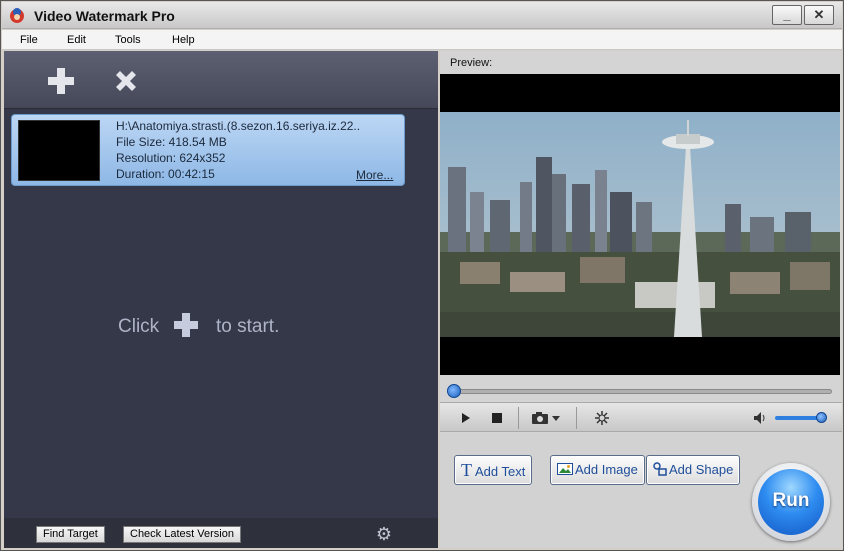 This screenshot has width=844, height=551. I want to click on file-size: File Size: 418.54 MB, so click(171, 142).